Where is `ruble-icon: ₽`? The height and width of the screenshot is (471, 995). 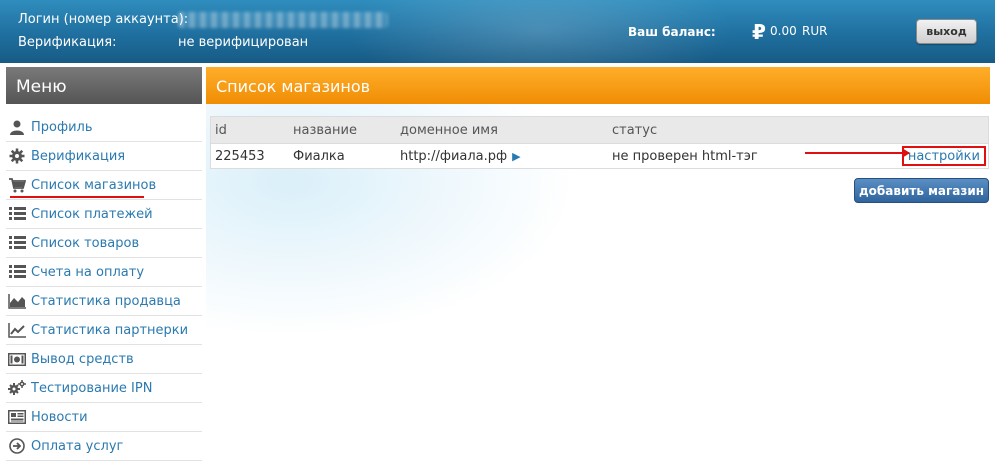 ruble-icon: ₽ is located at coordinates (759, 32).